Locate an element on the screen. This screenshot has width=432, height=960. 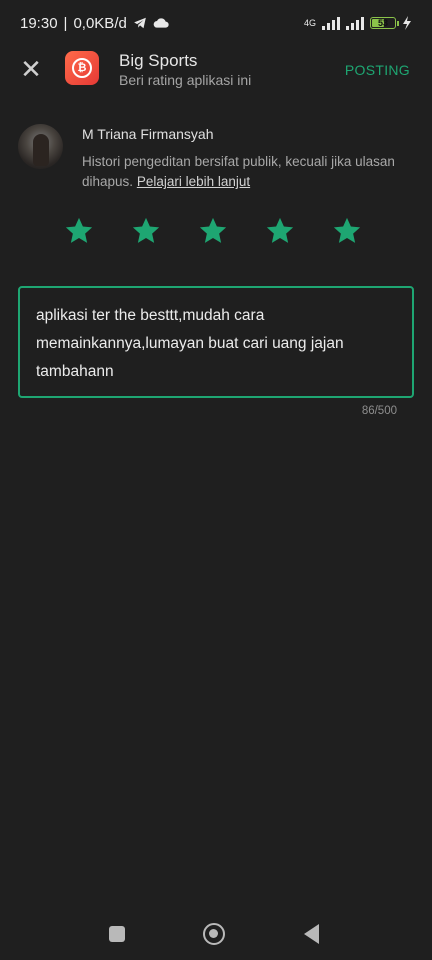
navigation-bar is located at coordinates (216, 936).